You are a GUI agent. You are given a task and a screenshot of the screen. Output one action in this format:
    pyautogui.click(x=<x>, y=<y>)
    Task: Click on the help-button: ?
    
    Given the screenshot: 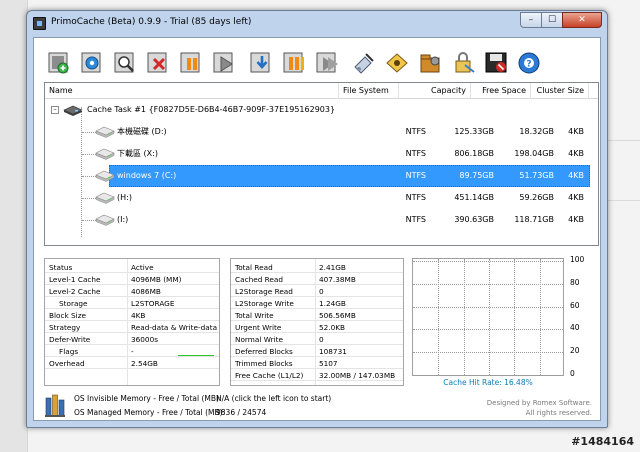 What is the action you would take?
    pyautogui.click(x=529, y=62)
    